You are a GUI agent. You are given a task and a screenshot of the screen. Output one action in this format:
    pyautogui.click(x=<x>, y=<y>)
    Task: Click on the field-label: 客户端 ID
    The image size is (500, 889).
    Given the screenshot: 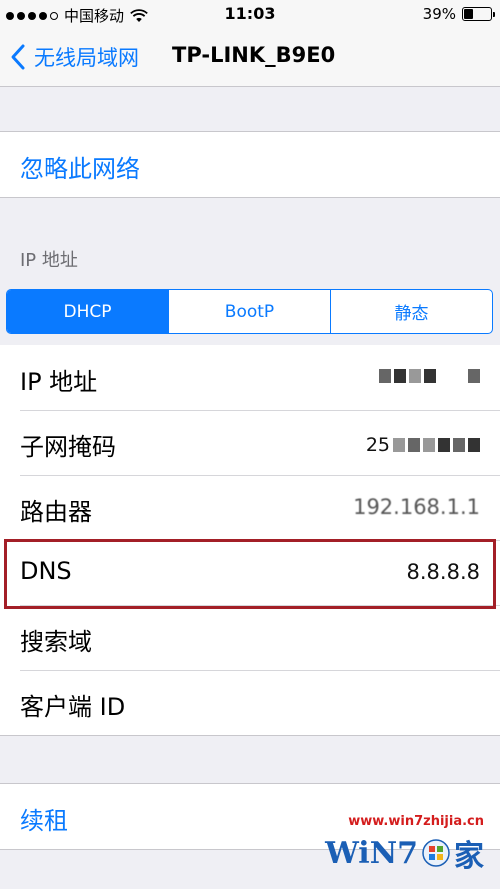 What is the action you would take?
    pyautogui.click(x=73, y=707)
    